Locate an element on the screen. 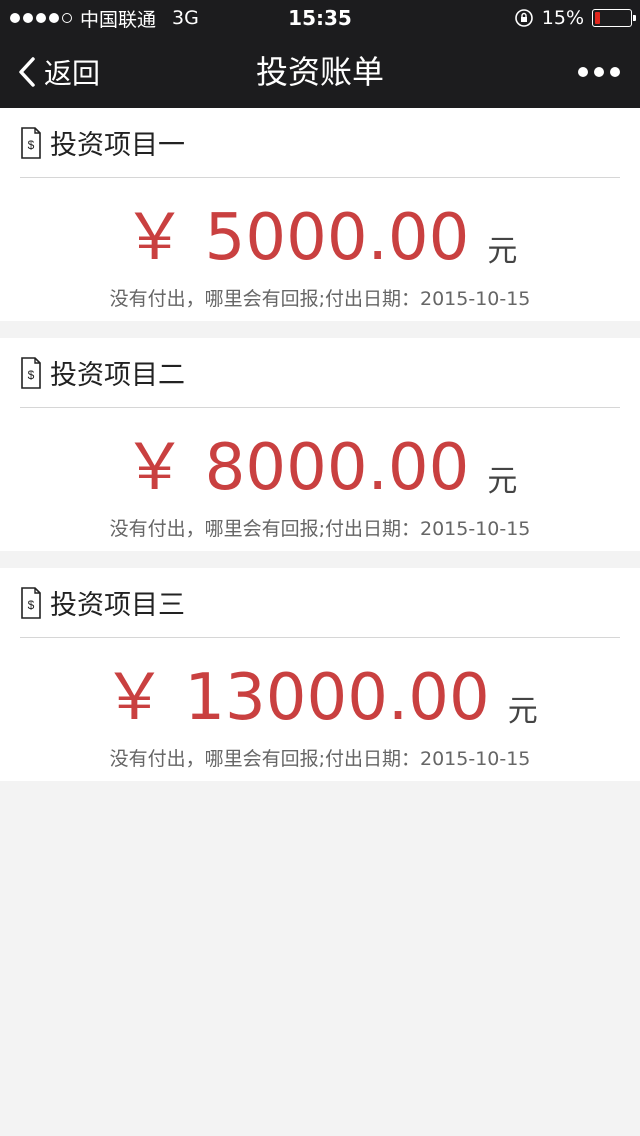  investment-amount: 8000.00 is located at coordinates (337, 468).